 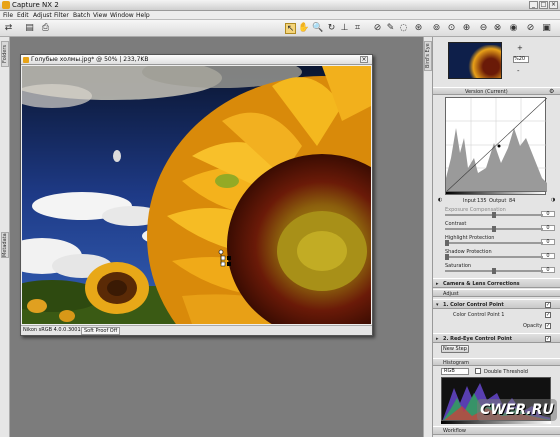 I want to click on birds-eye-thumbnail, so click(x=475, y=60).